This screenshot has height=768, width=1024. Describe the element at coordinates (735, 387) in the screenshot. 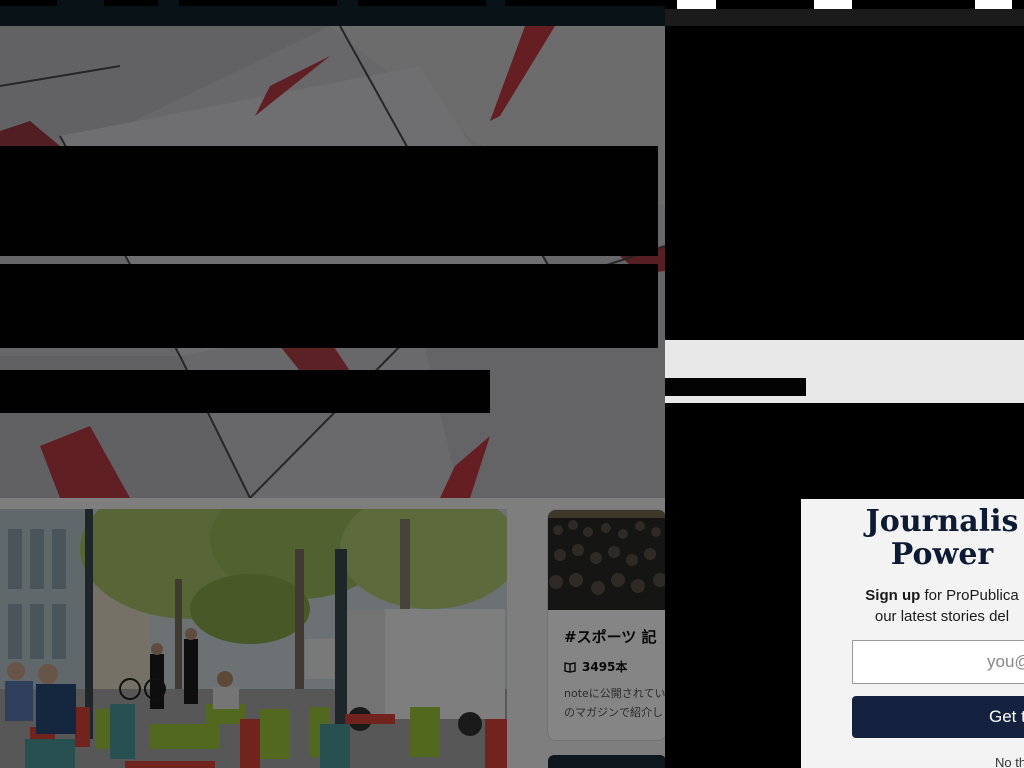

I see `redacted-text-line` at that location.